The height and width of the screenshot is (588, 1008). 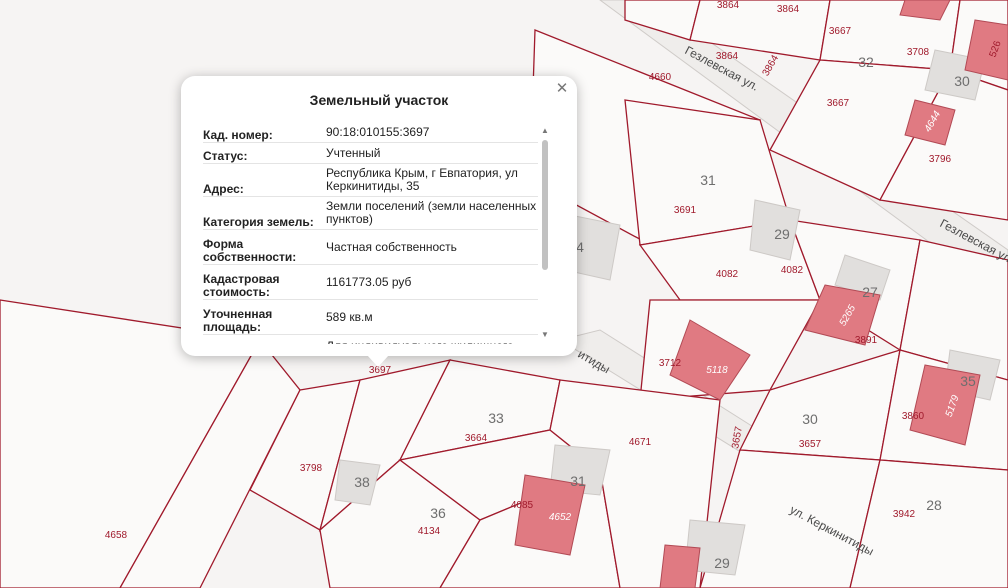 What do you see at coordinates (250, 250) in the screenshot?
I see `info-key: Форма собственности:` at bounding box center [250, 250].